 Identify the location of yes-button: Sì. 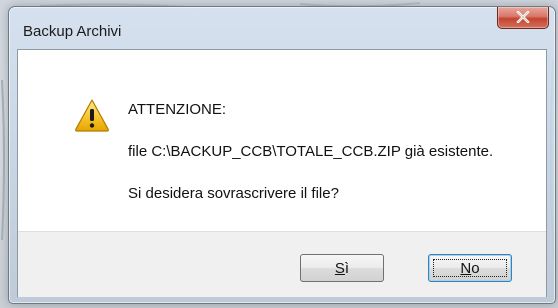
(342, 268).